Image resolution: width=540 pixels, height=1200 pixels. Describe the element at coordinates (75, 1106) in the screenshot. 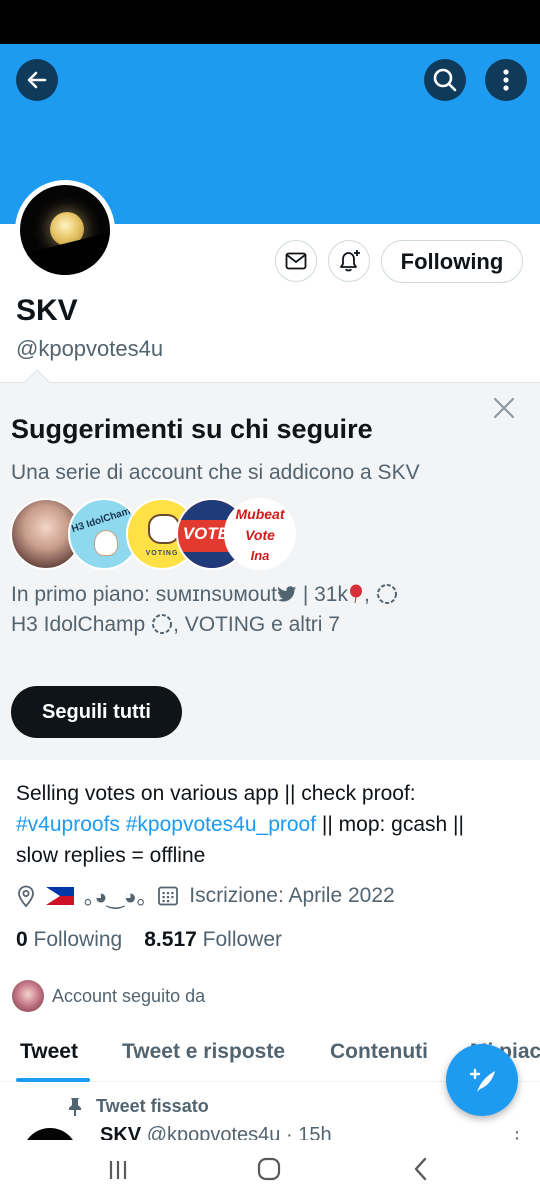

I see `pin-icon` at that location.